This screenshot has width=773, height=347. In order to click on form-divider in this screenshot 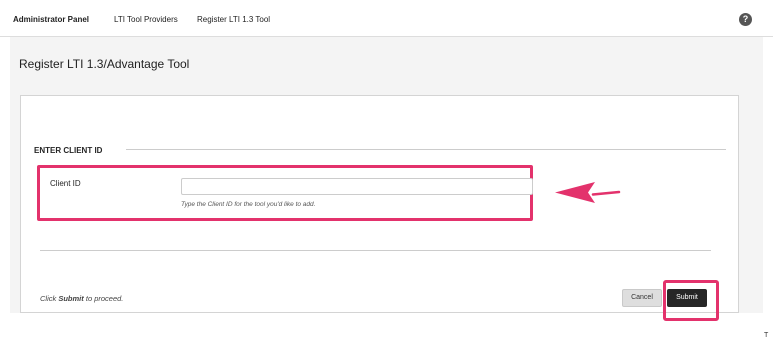, I will do `click(375, 250)`.